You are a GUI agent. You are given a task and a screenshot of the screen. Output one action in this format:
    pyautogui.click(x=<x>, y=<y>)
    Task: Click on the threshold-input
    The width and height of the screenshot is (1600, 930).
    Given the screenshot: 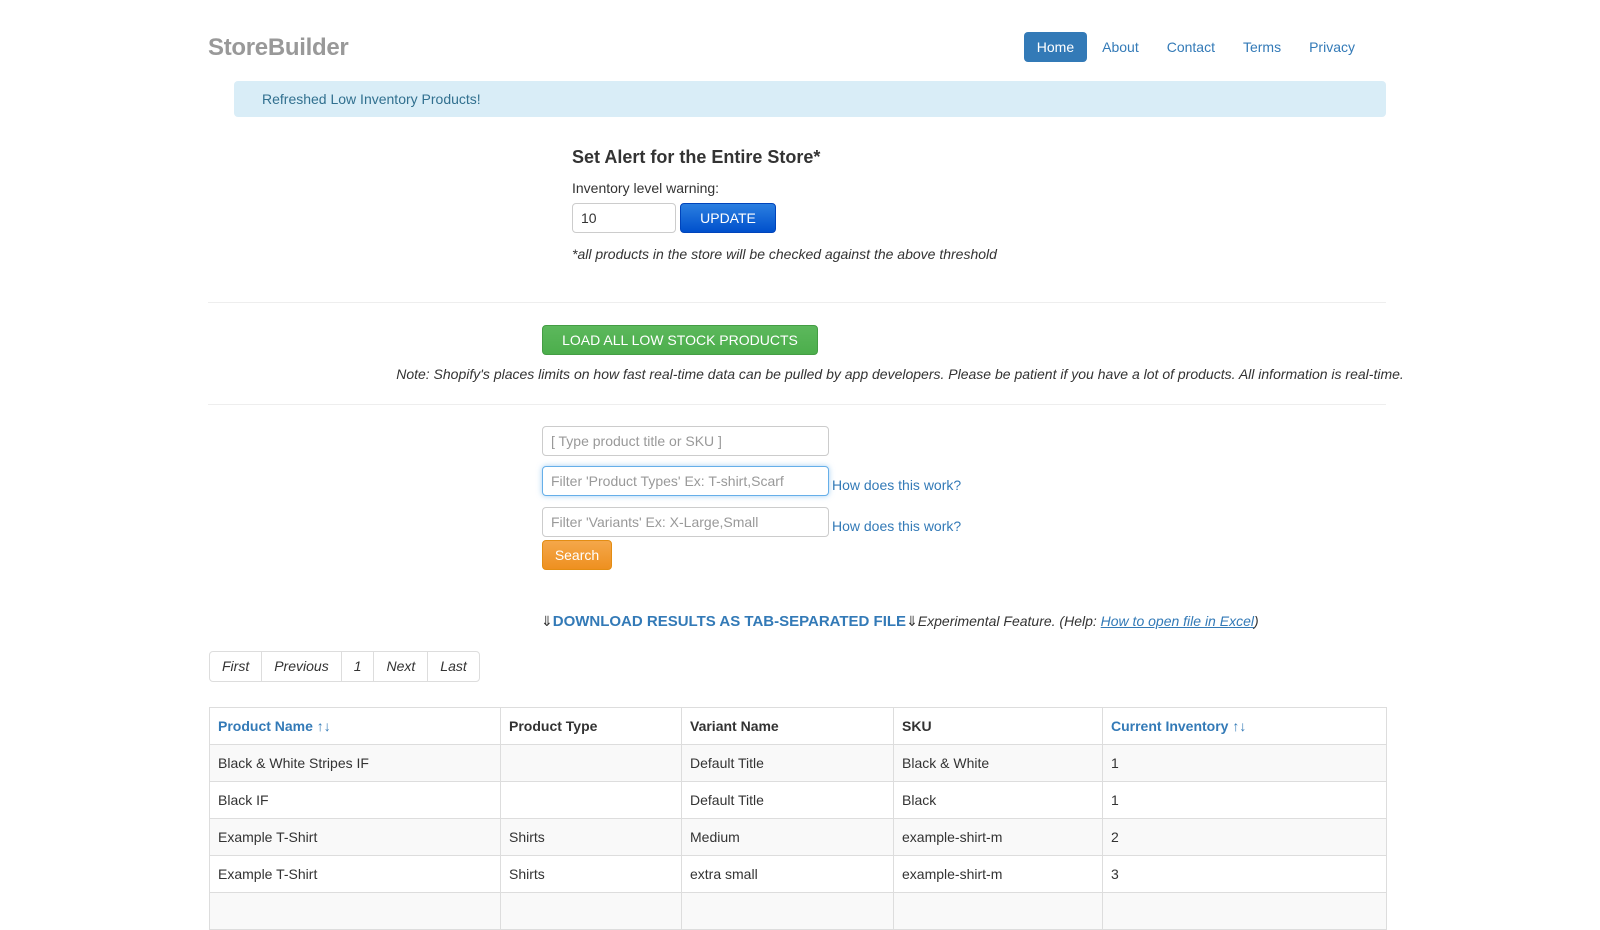 What is the action you would take?
    pyautogui.click(x=624, y=218)
    